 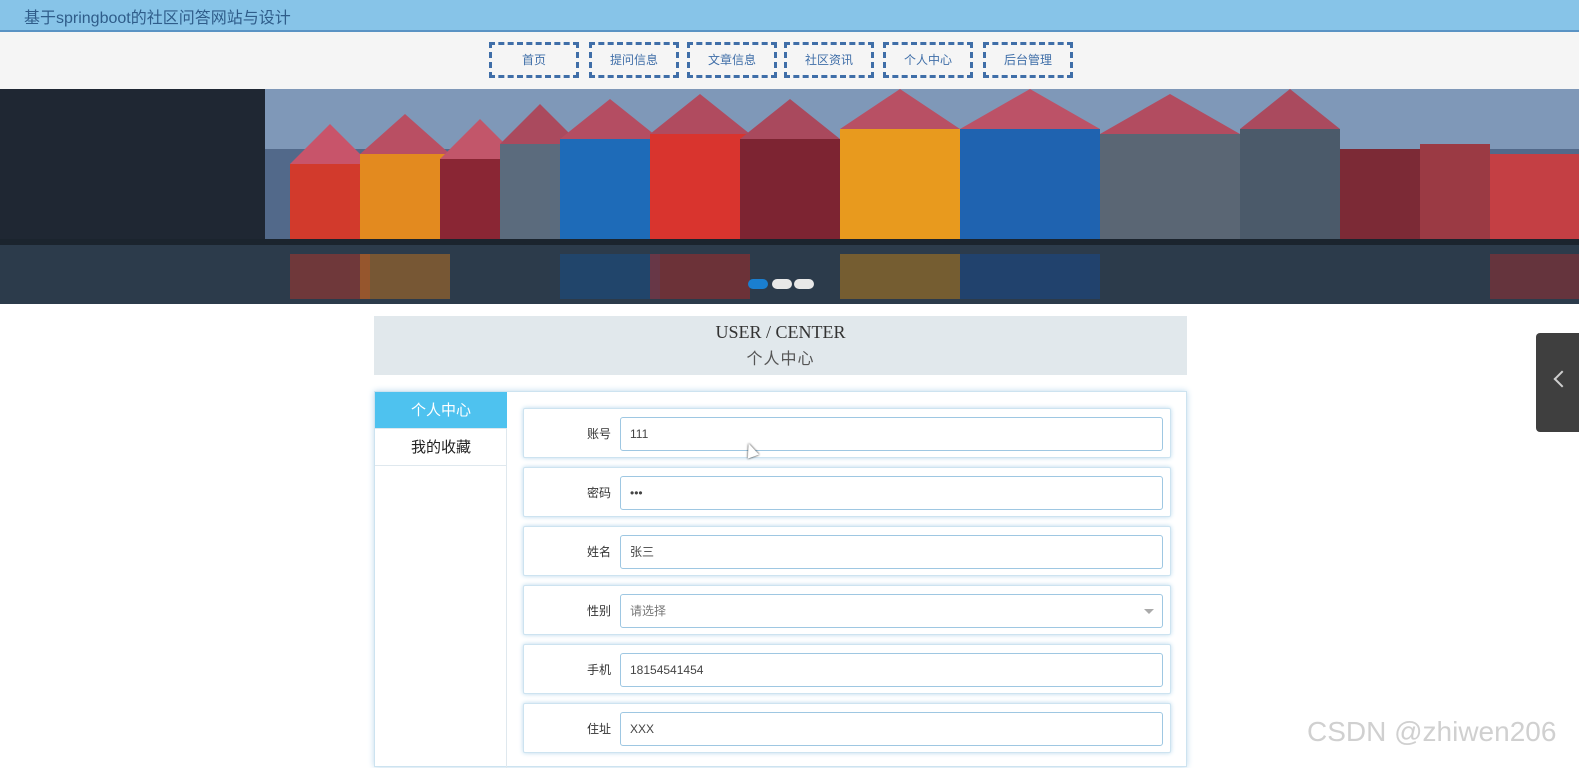 What do you see at coordinates (1432, 731) in the screenshot?
I see `watermark: CSDN @zhiwen206` at bounding box center [1432, 731].